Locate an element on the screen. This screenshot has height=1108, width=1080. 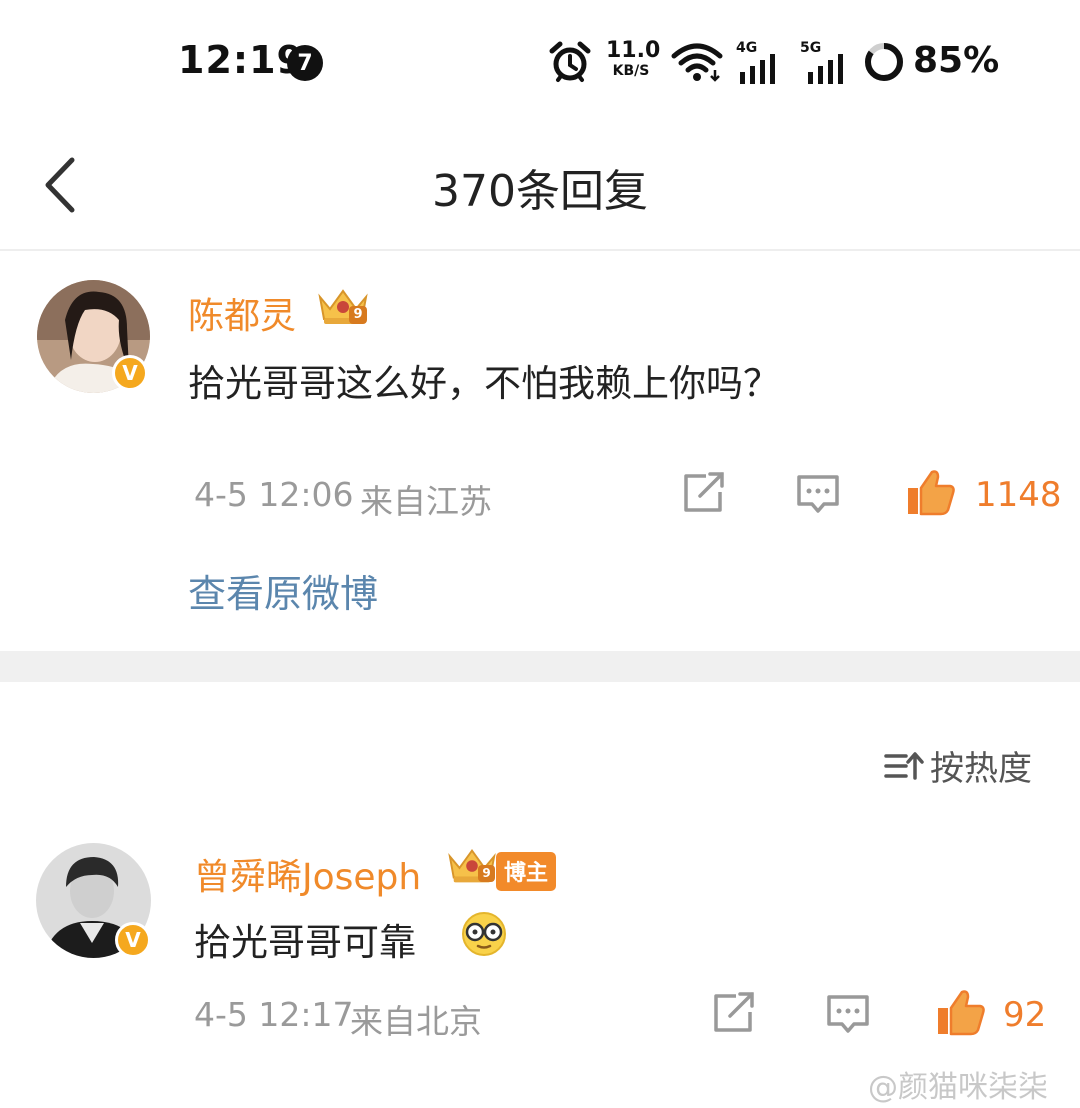
wifi-icon is located at coordinates (697, 62).